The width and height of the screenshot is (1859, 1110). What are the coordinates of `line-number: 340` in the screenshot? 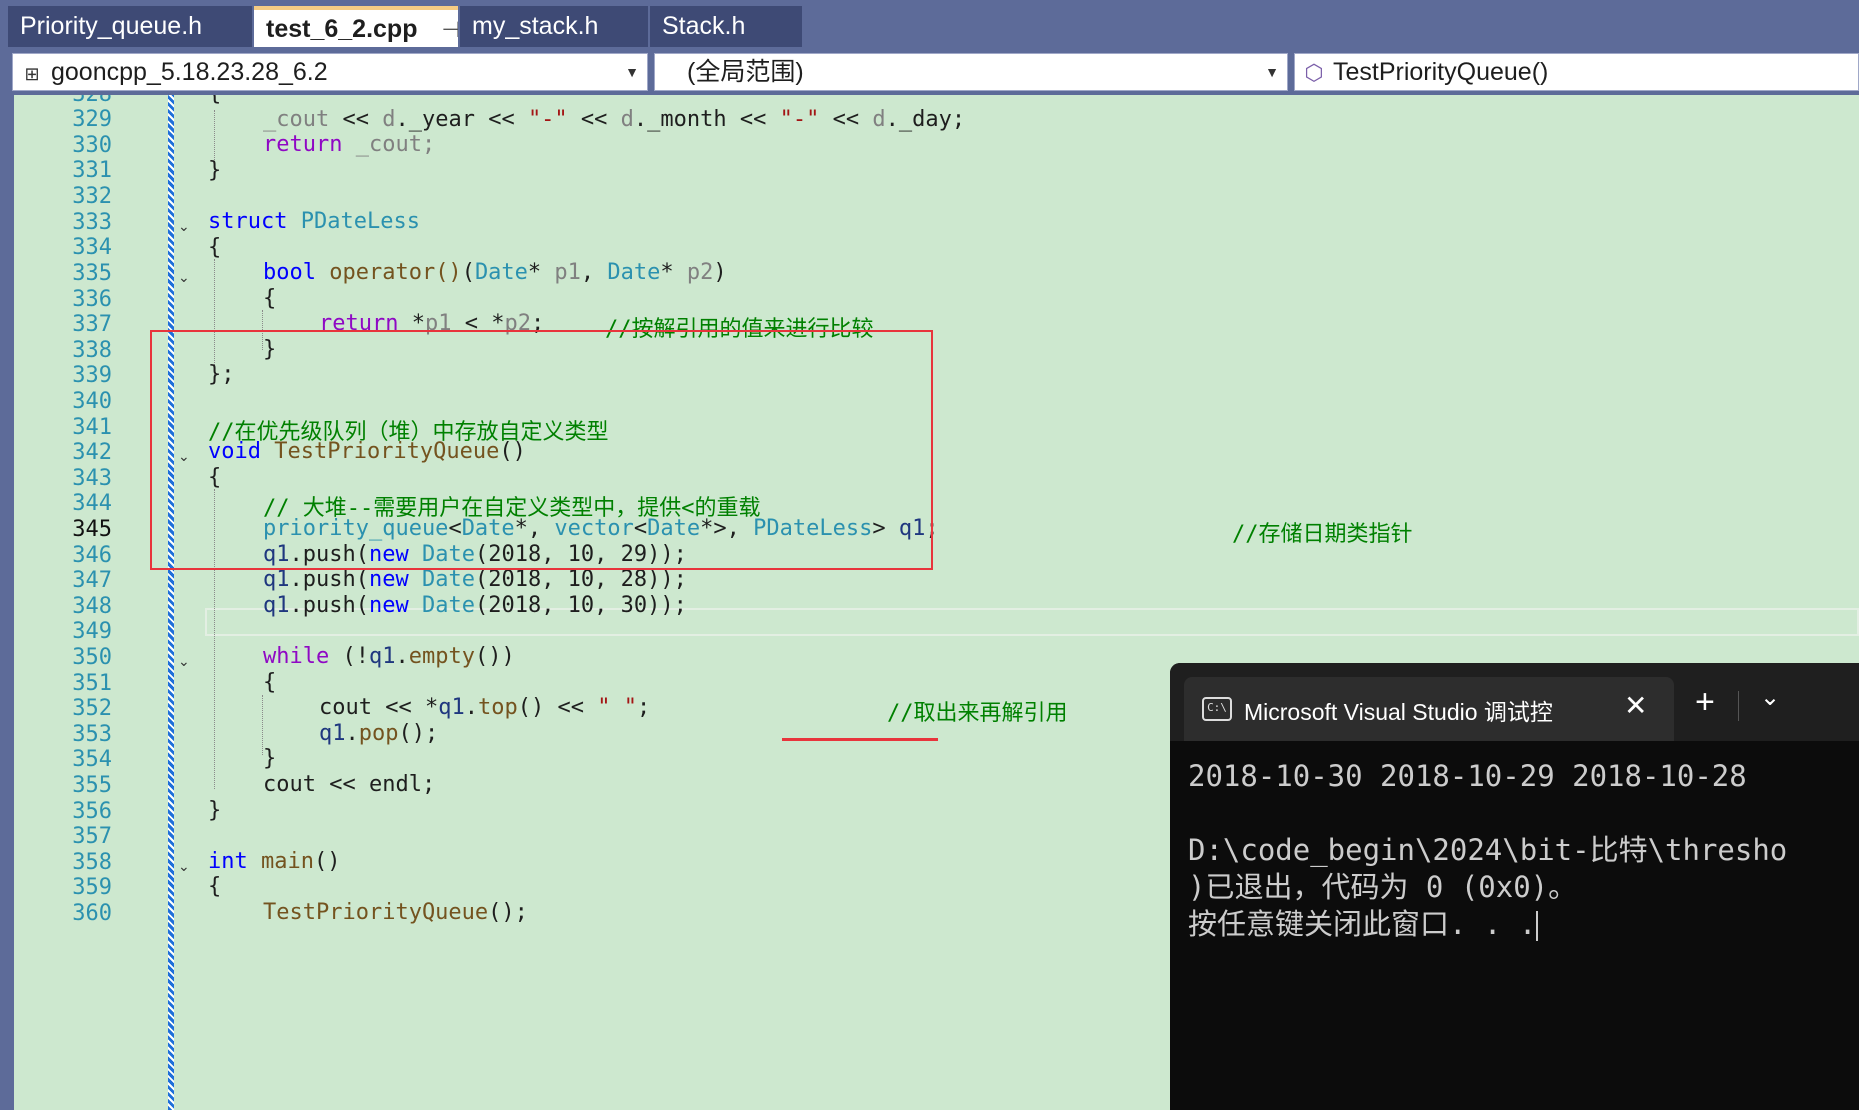 It's located at (92, 401).